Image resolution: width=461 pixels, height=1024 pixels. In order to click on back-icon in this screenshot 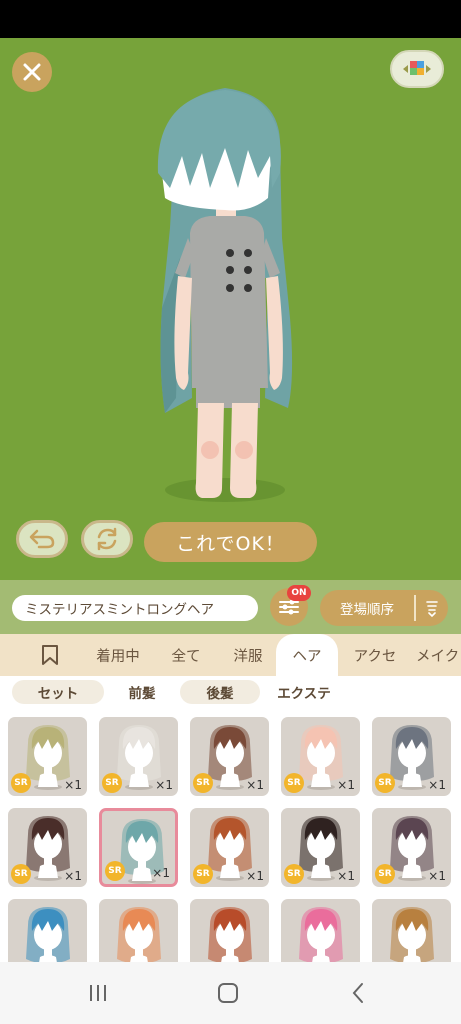, I will do `click(357, 993)`.